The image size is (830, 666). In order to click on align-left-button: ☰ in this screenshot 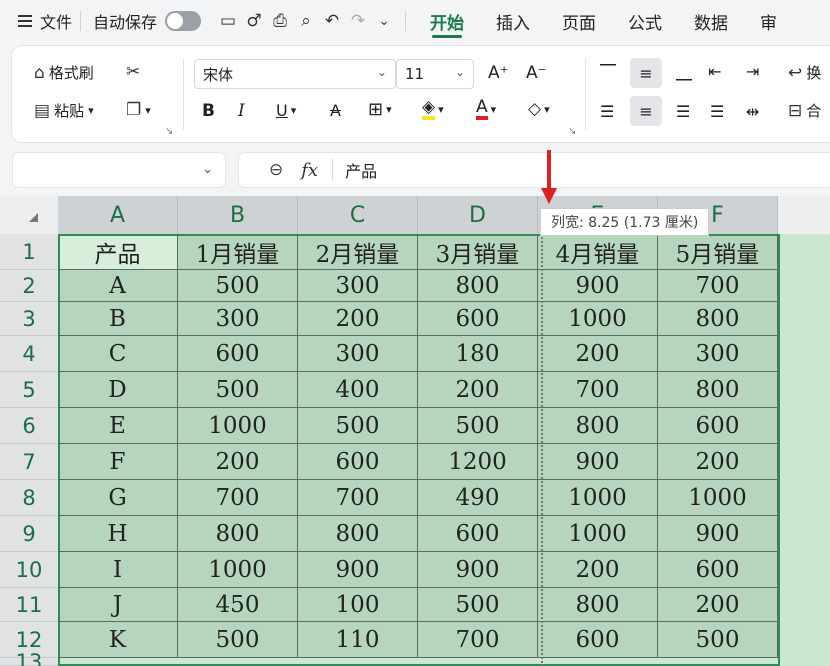, I will do `click(607, 111)`.